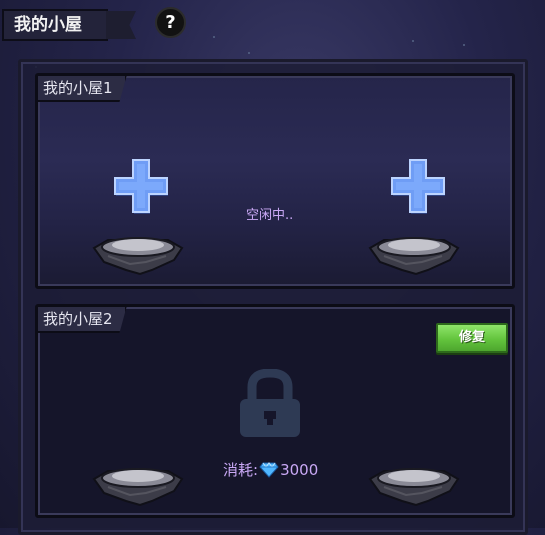 Image resolution: width=545 pixels, height=535 pixels. I want to click on cost-label: 消耗:, so click(241, 470).